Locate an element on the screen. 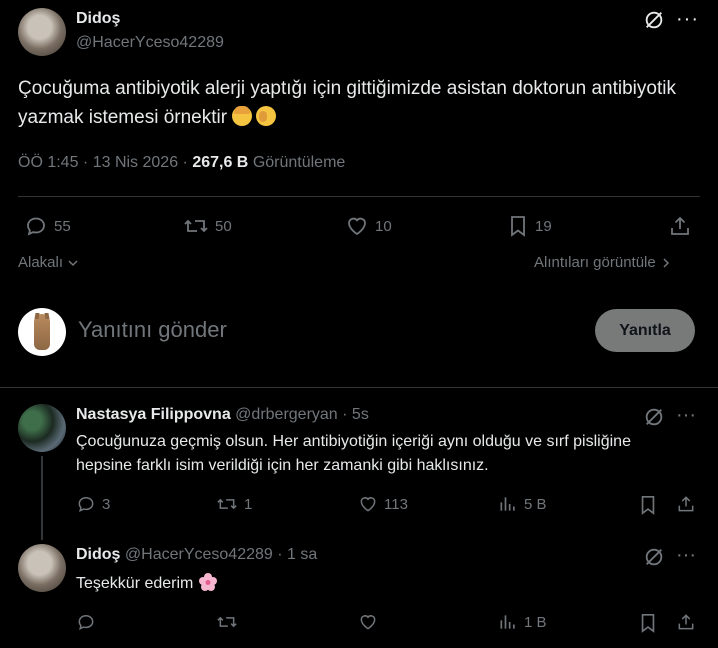 Image resolution: width=718 pixels, height=648 pixels. like-action is located at coordinates (371, 622).